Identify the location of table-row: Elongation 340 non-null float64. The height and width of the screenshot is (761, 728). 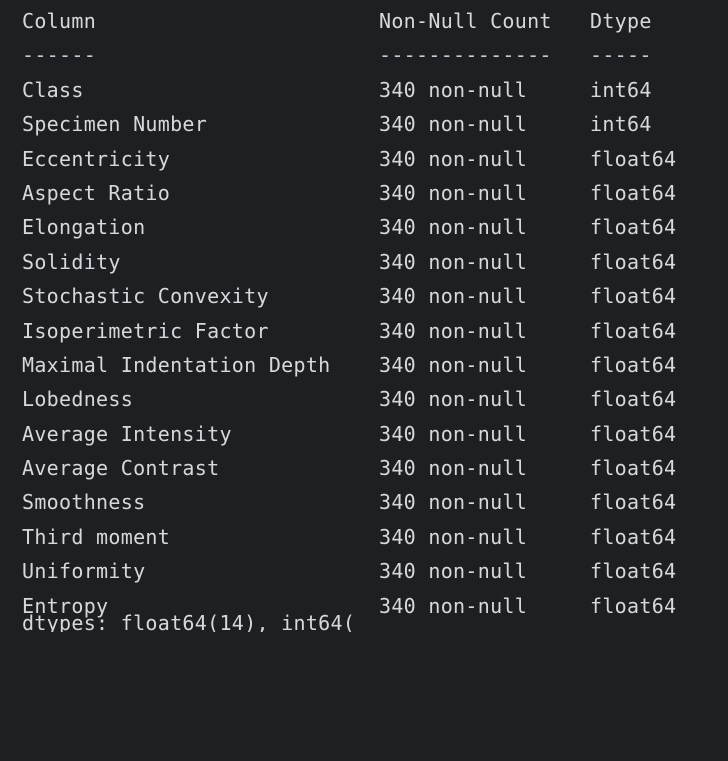
(364, 227).